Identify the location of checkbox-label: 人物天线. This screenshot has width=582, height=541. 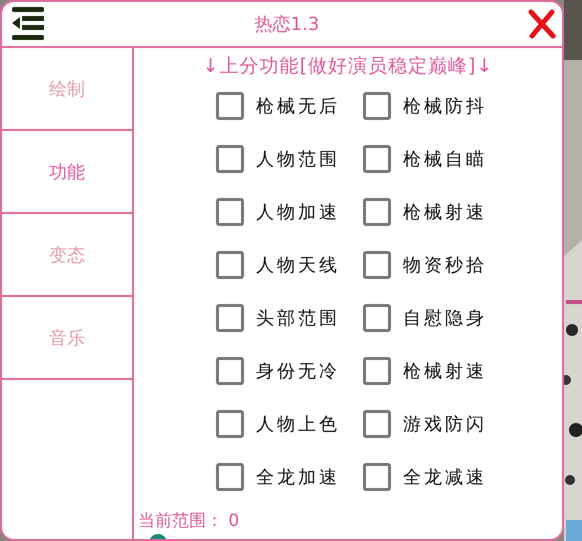
(298, 265).